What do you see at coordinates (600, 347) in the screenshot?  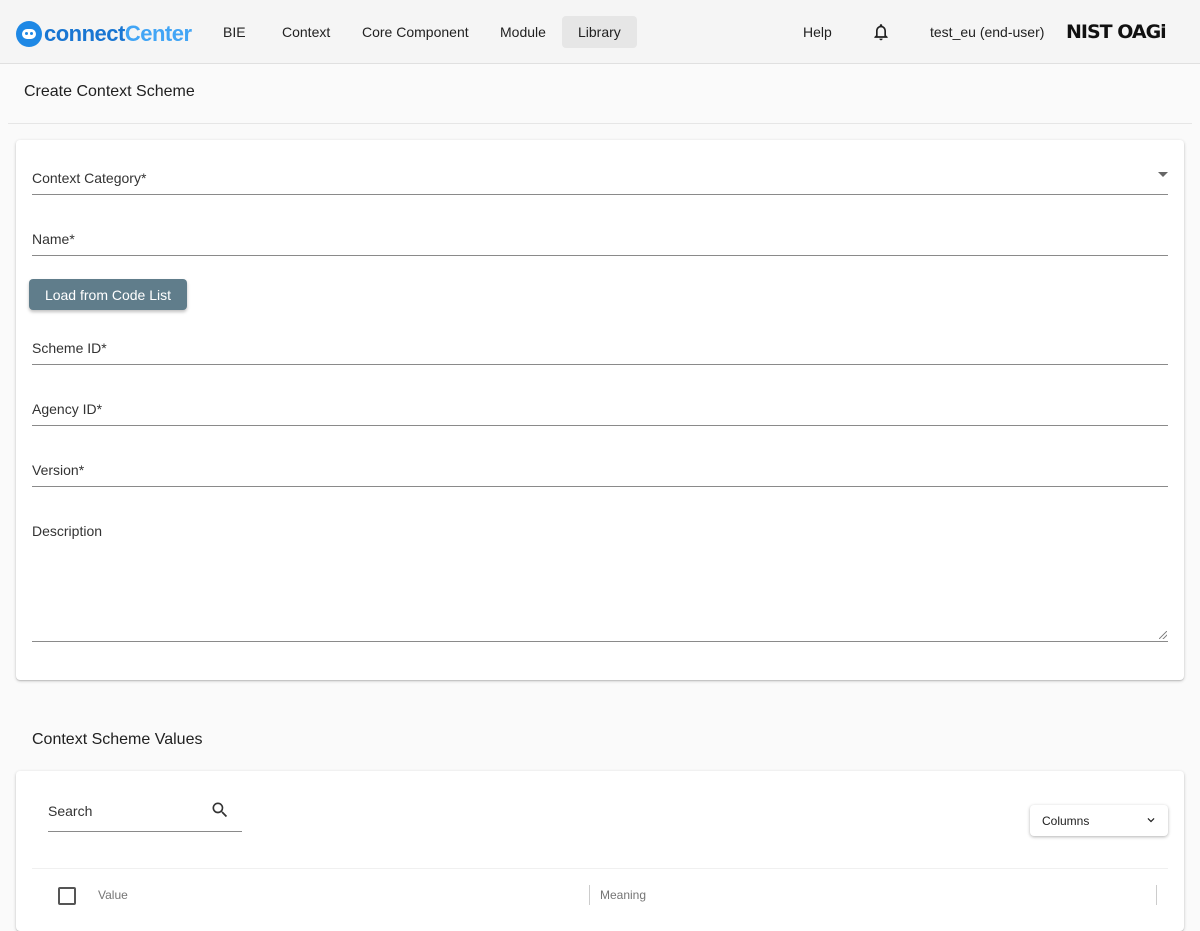 I see `scheme-id-field: Scheme ID*` at bounding box center [600, 347].